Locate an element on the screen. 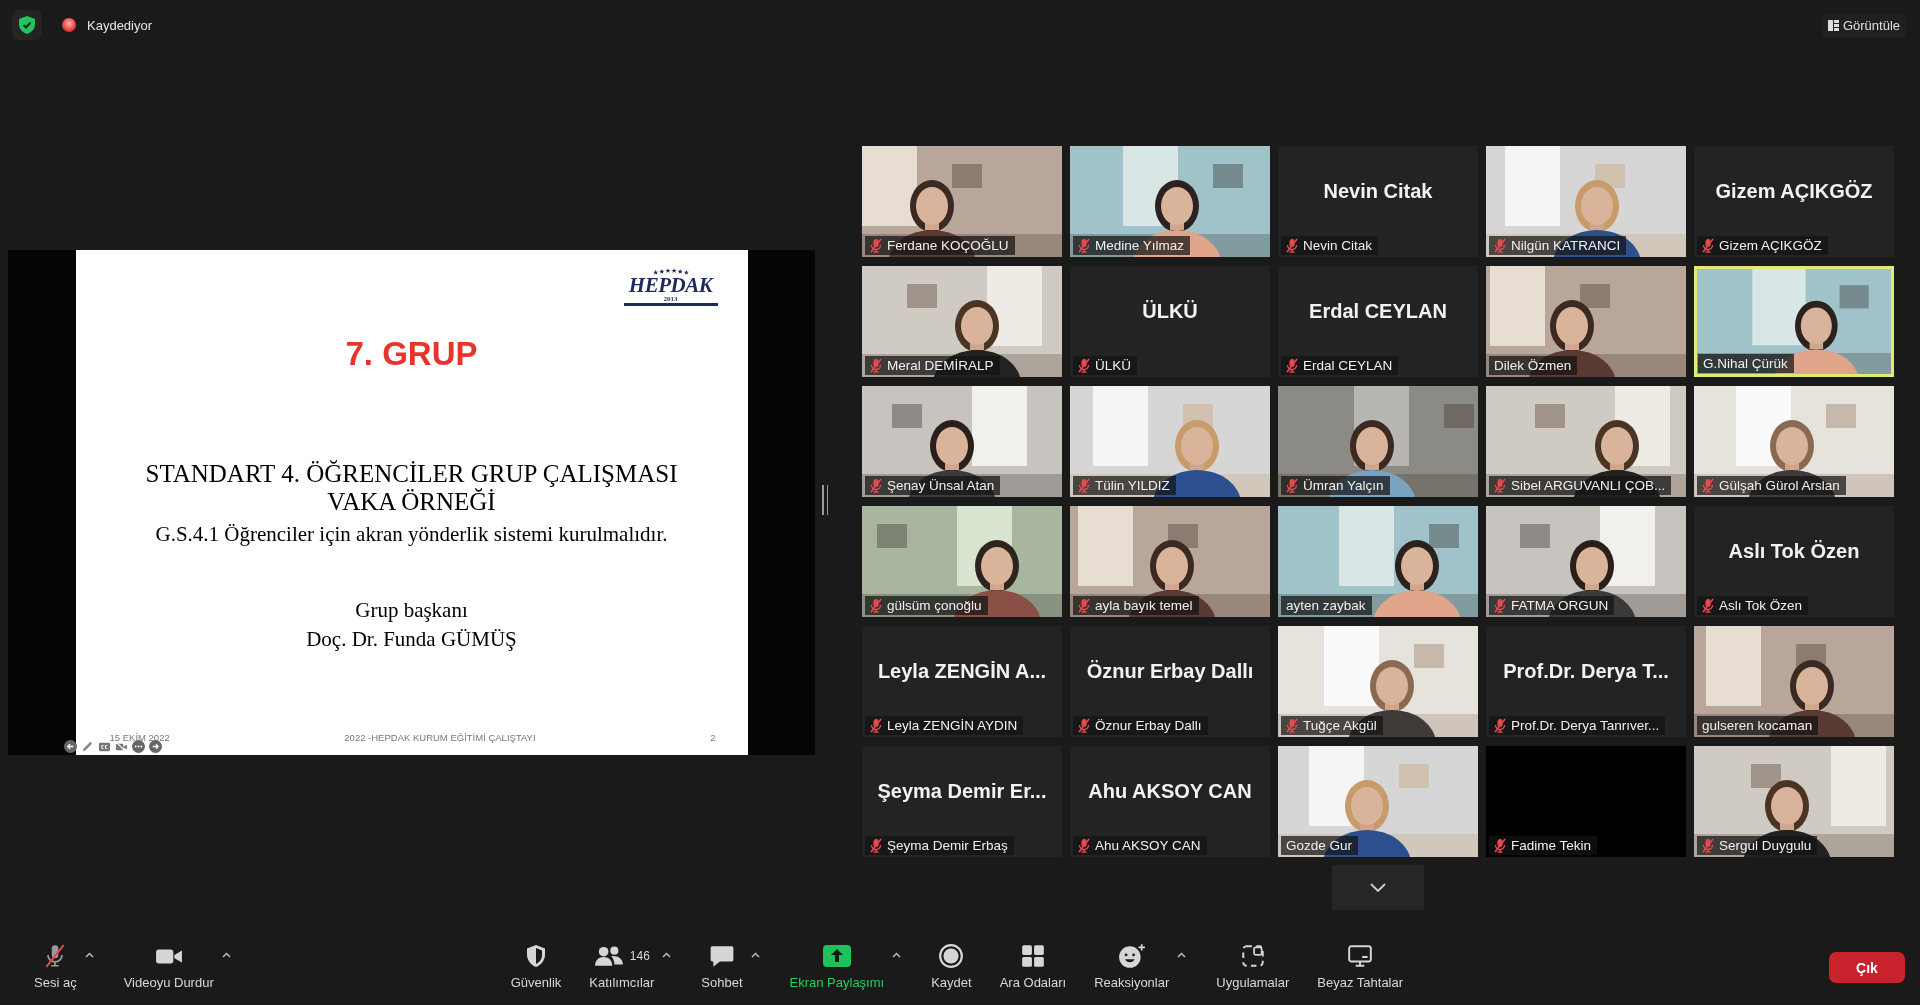  pen-icon is located at coordinates (87, 746).